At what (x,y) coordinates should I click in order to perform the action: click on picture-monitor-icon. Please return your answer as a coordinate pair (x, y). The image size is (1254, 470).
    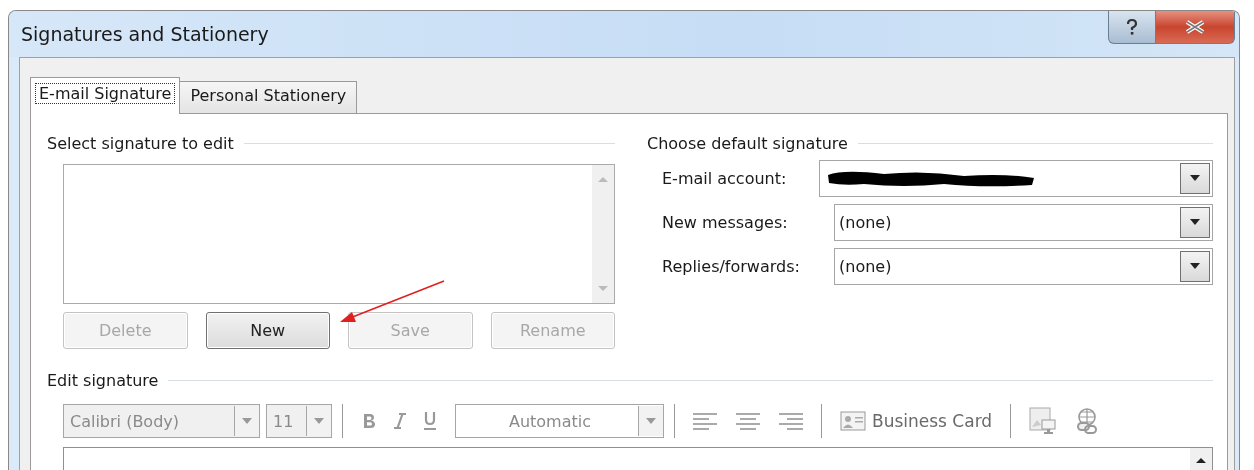
    Looking at the image, I should click on (1043, 421).